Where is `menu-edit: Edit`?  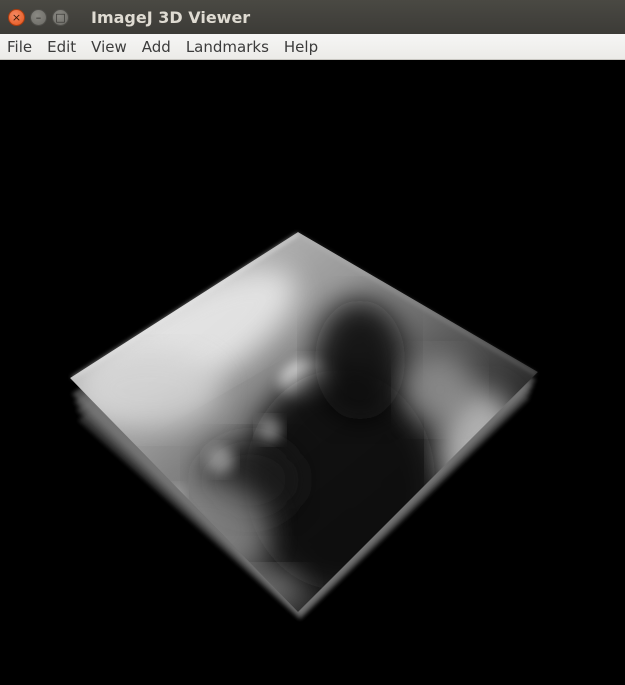
menu-edit: Edit is located at coordinates (61, 47).